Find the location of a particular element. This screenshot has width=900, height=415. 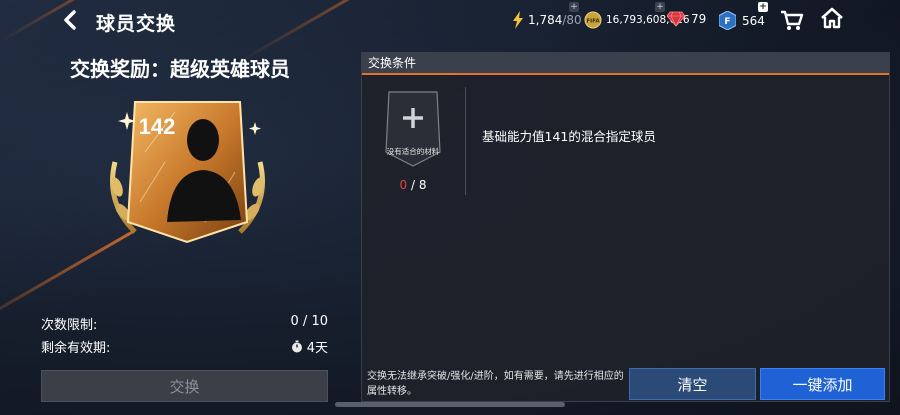

coin-badge: FIFA is located at coordinates (593, 22).